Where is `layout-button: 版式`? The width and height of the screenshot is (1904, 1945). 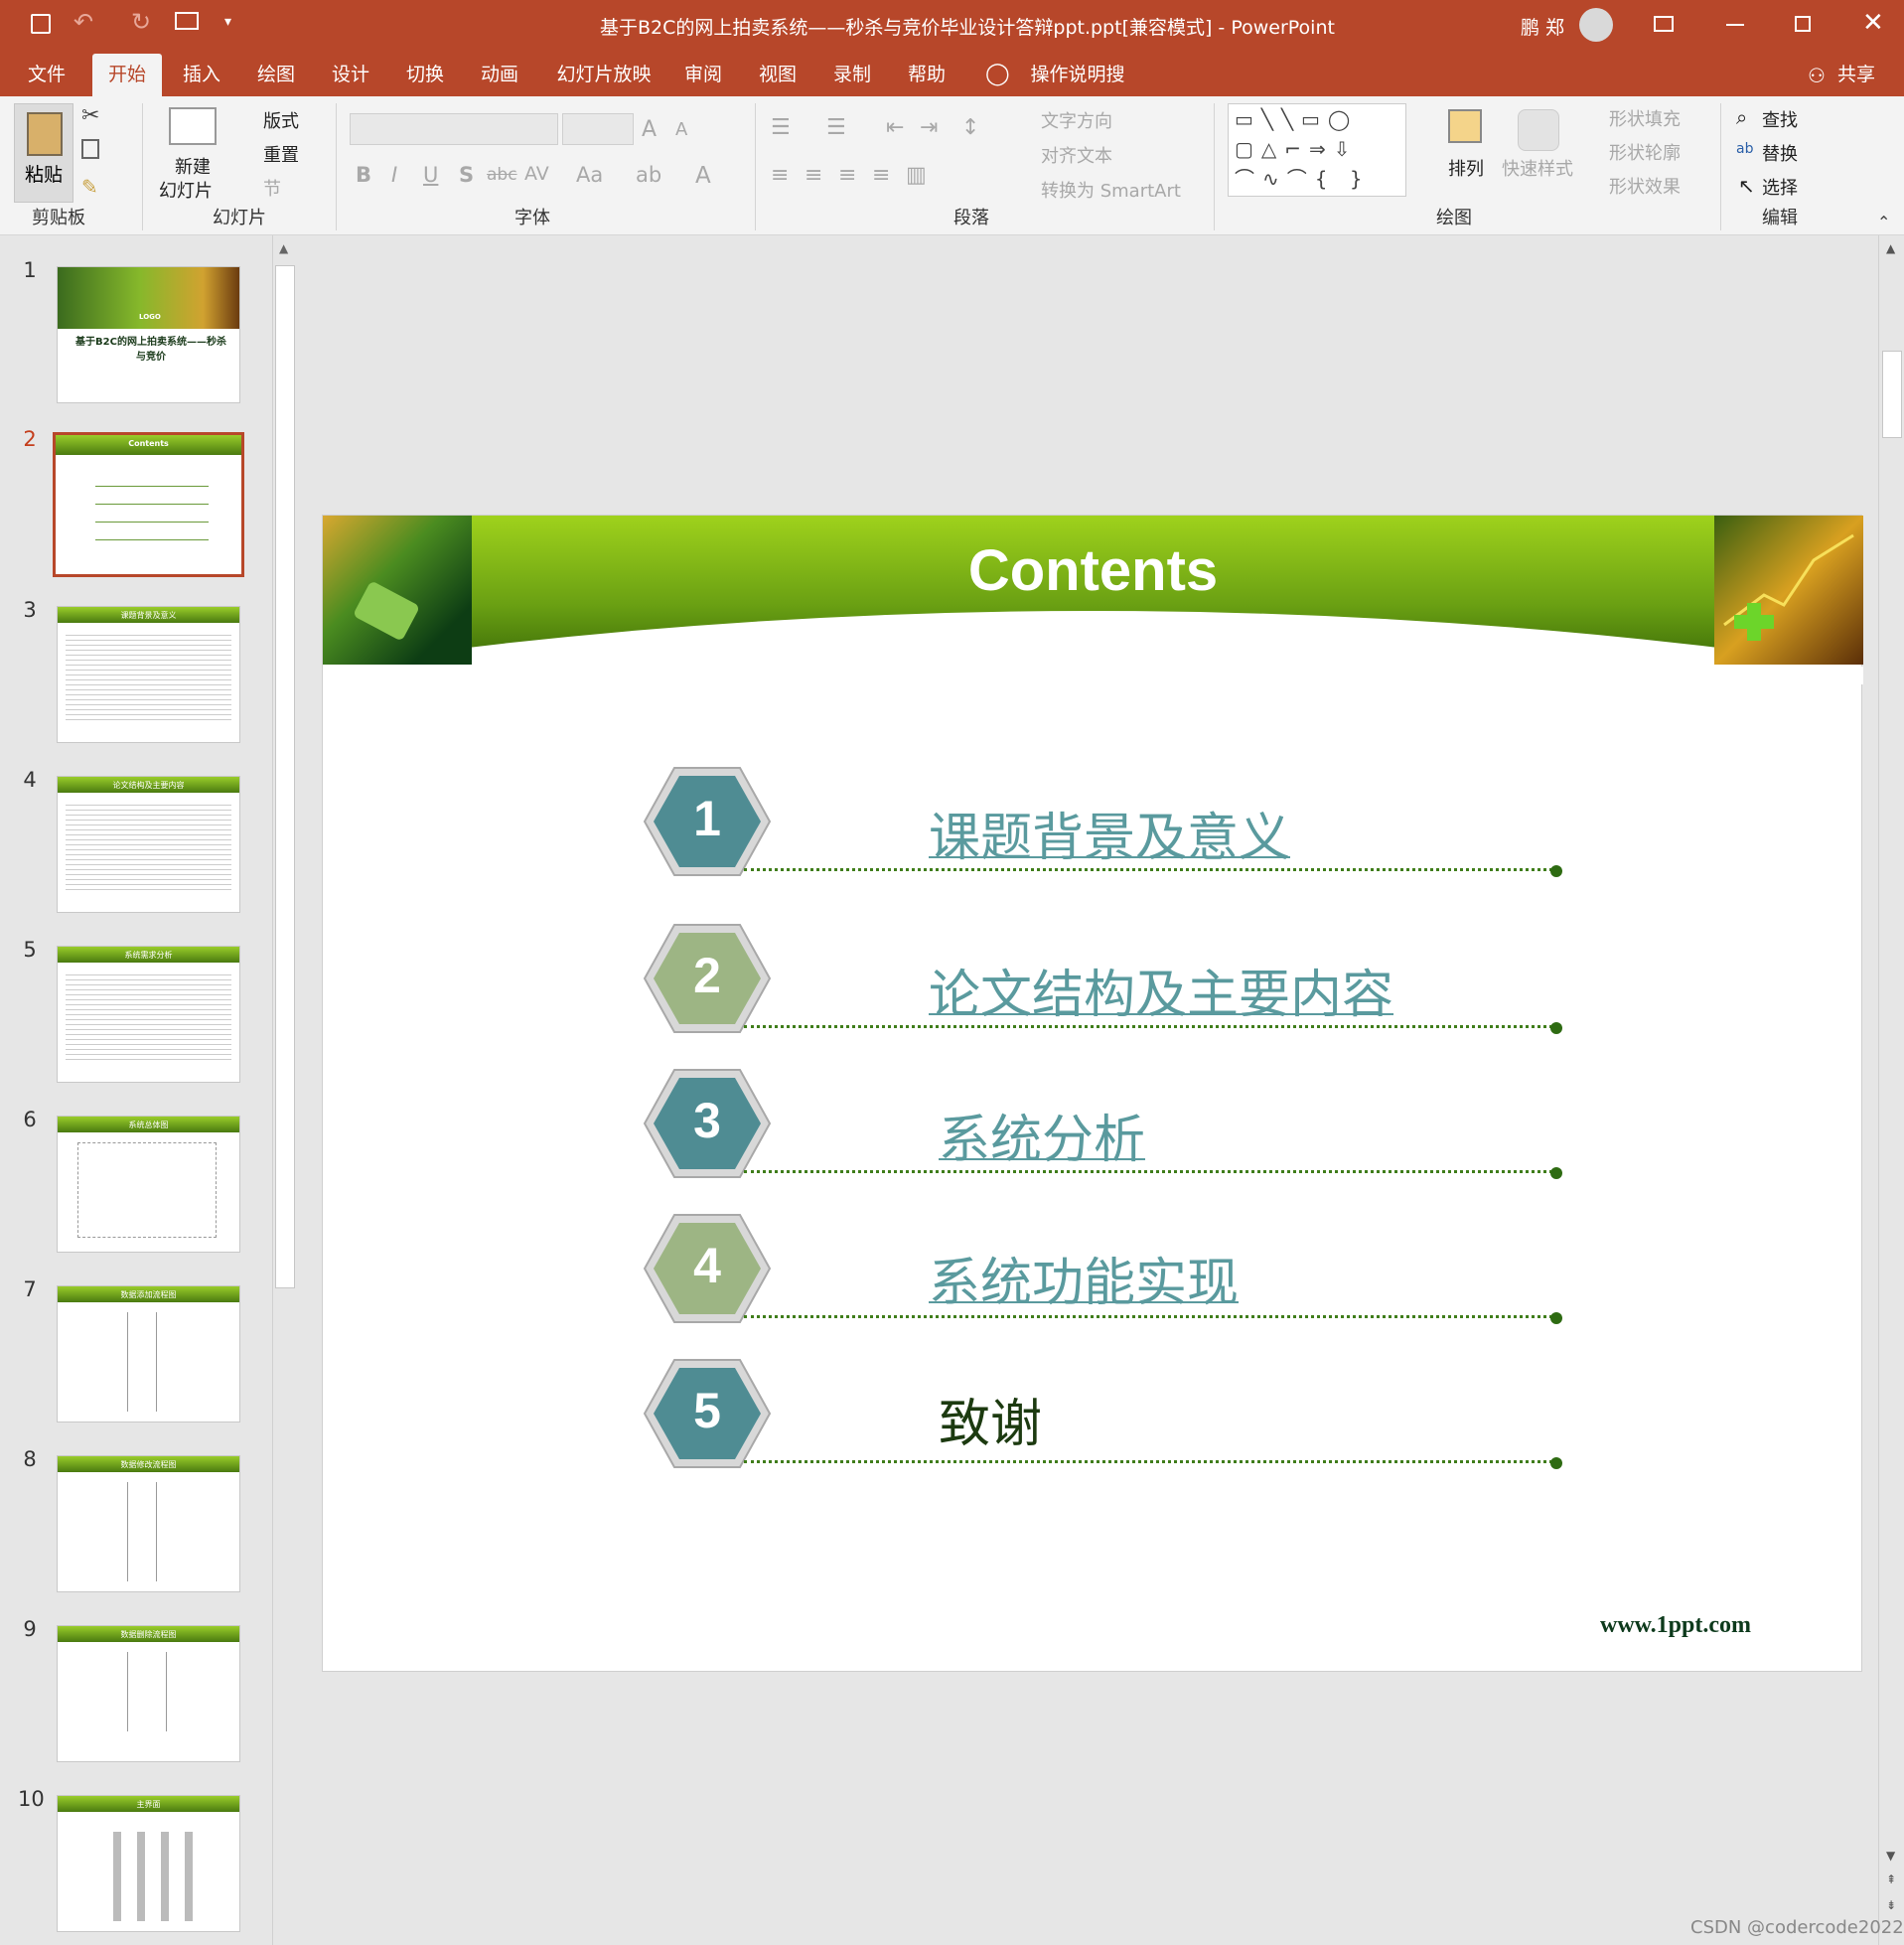
layout-button: 版式 is located at coordinates (281, 120).